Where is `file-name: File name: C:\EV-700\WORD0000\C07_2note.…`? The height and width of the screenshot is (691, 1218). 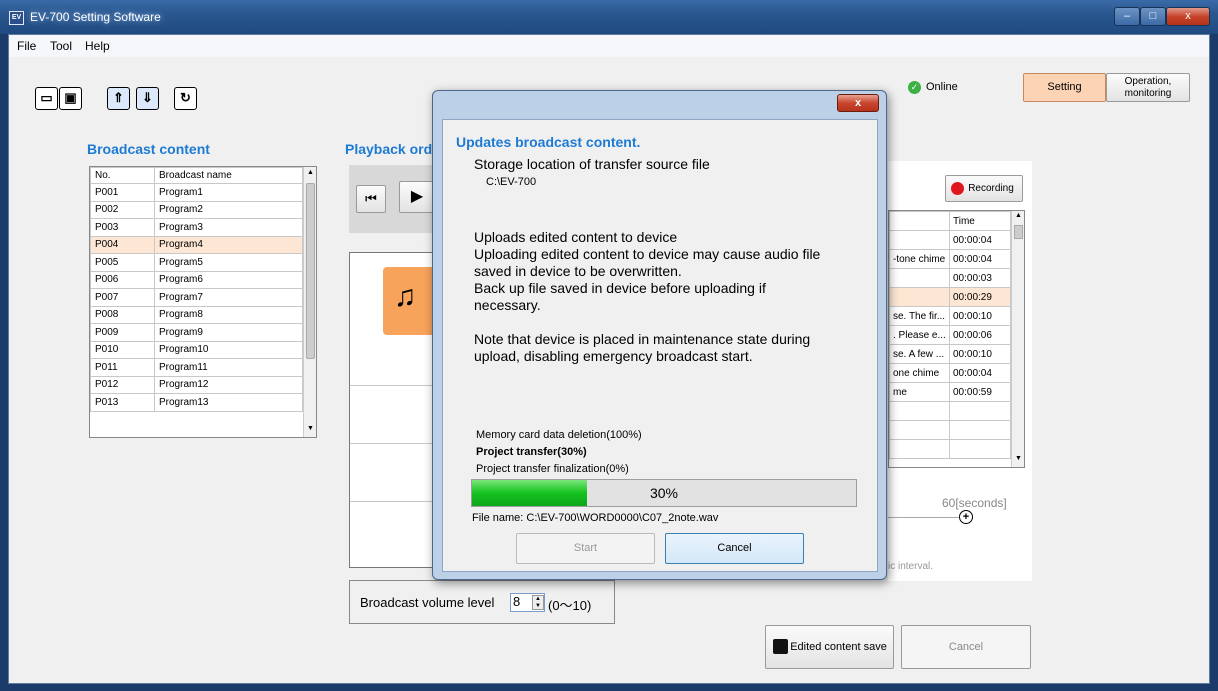 file-name: File name: C:\EV-700\WORD0000\C07_2note.… is located at coordinates (595, 518).